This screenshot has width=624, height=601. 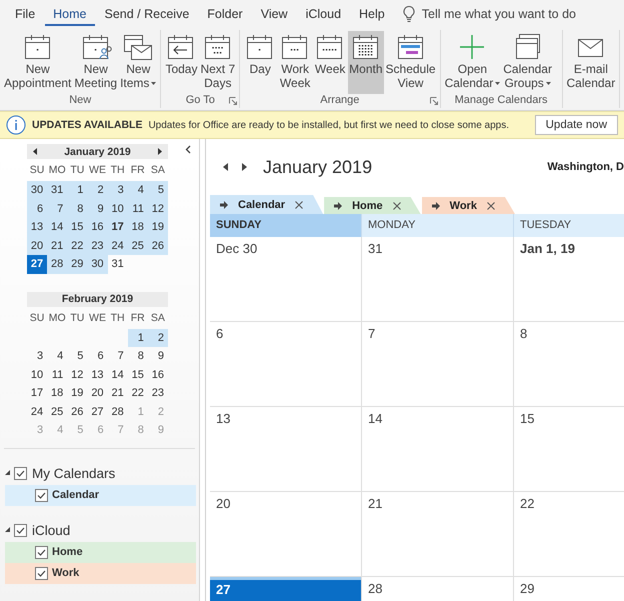 I want to click on update-now-button: Update now, so click(x=576, y=125).